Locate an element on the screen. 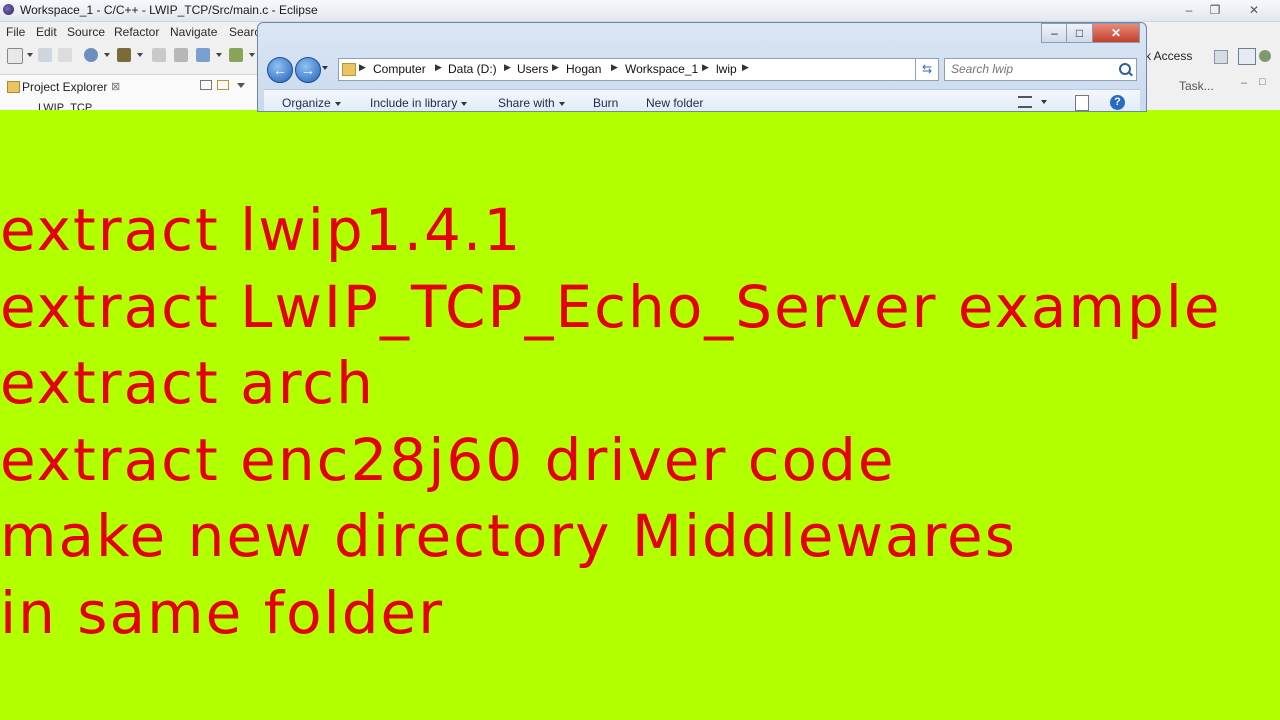 The image size is (1280, 720). menu-edit: Edit is located at coordinates (46, 32).